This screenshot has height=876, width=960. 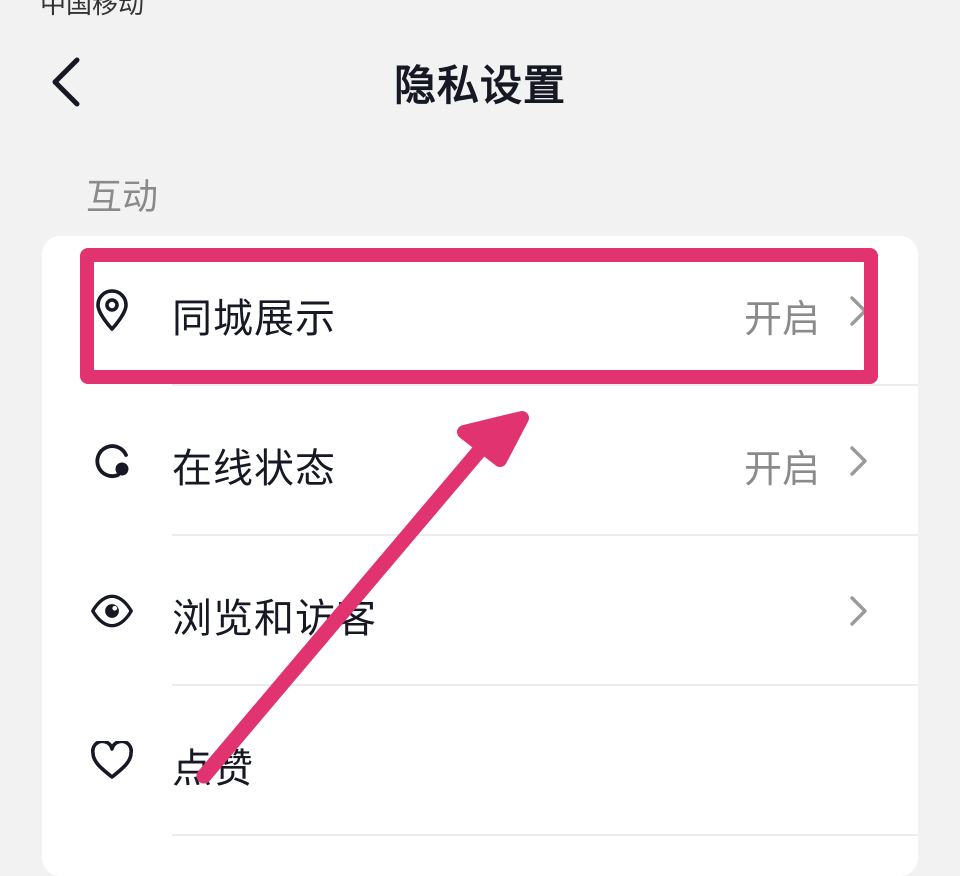 What do you see at coordinates (112, 761) in the screenshot?
I see `heart-icon` at bounding box center [112, 761].